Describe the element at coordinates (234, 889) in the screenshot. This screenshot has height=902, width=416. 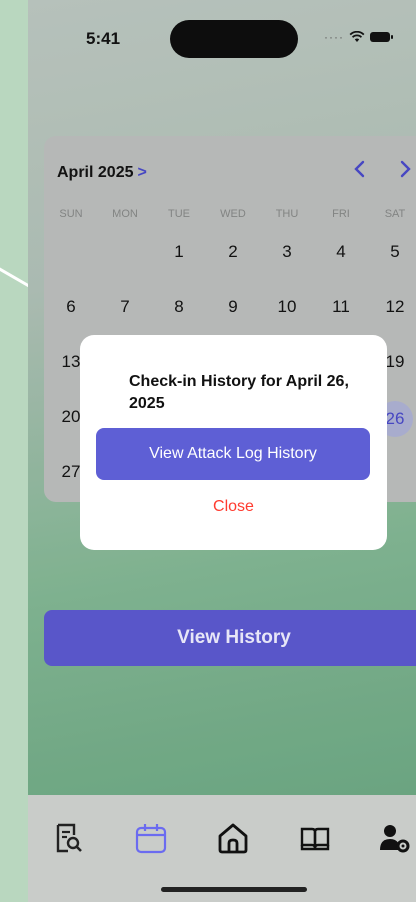
I see `home-indicator` at that location.